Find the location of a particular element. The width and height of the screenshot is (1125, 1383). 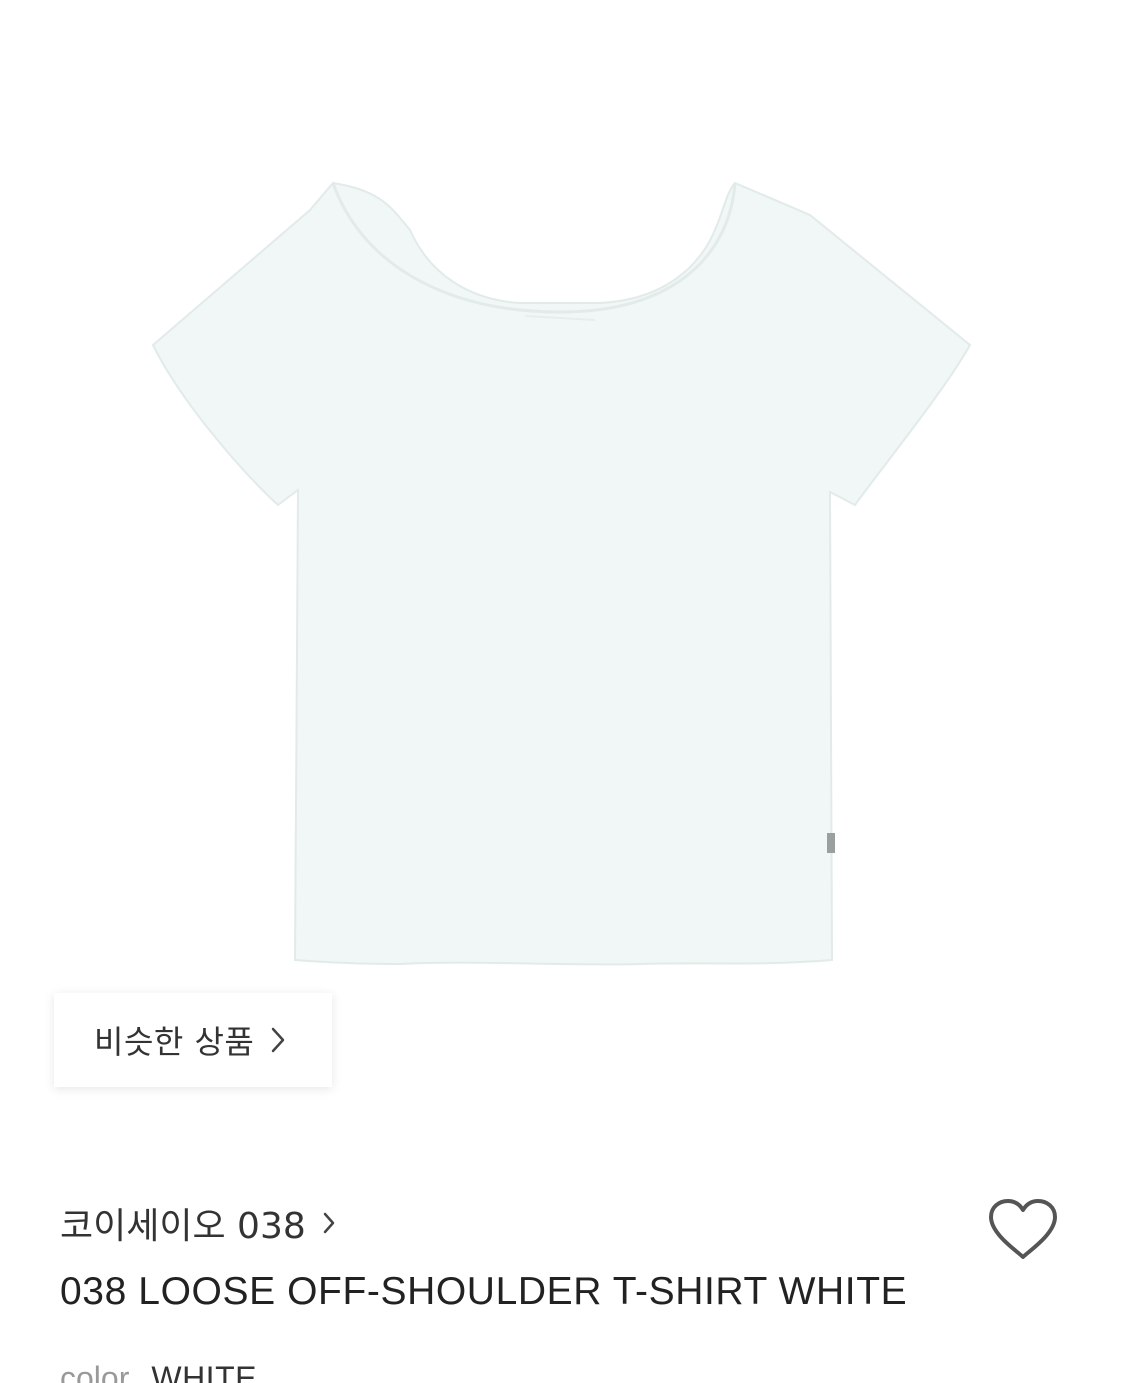

like-button is located at coordinates (1023, 1232).